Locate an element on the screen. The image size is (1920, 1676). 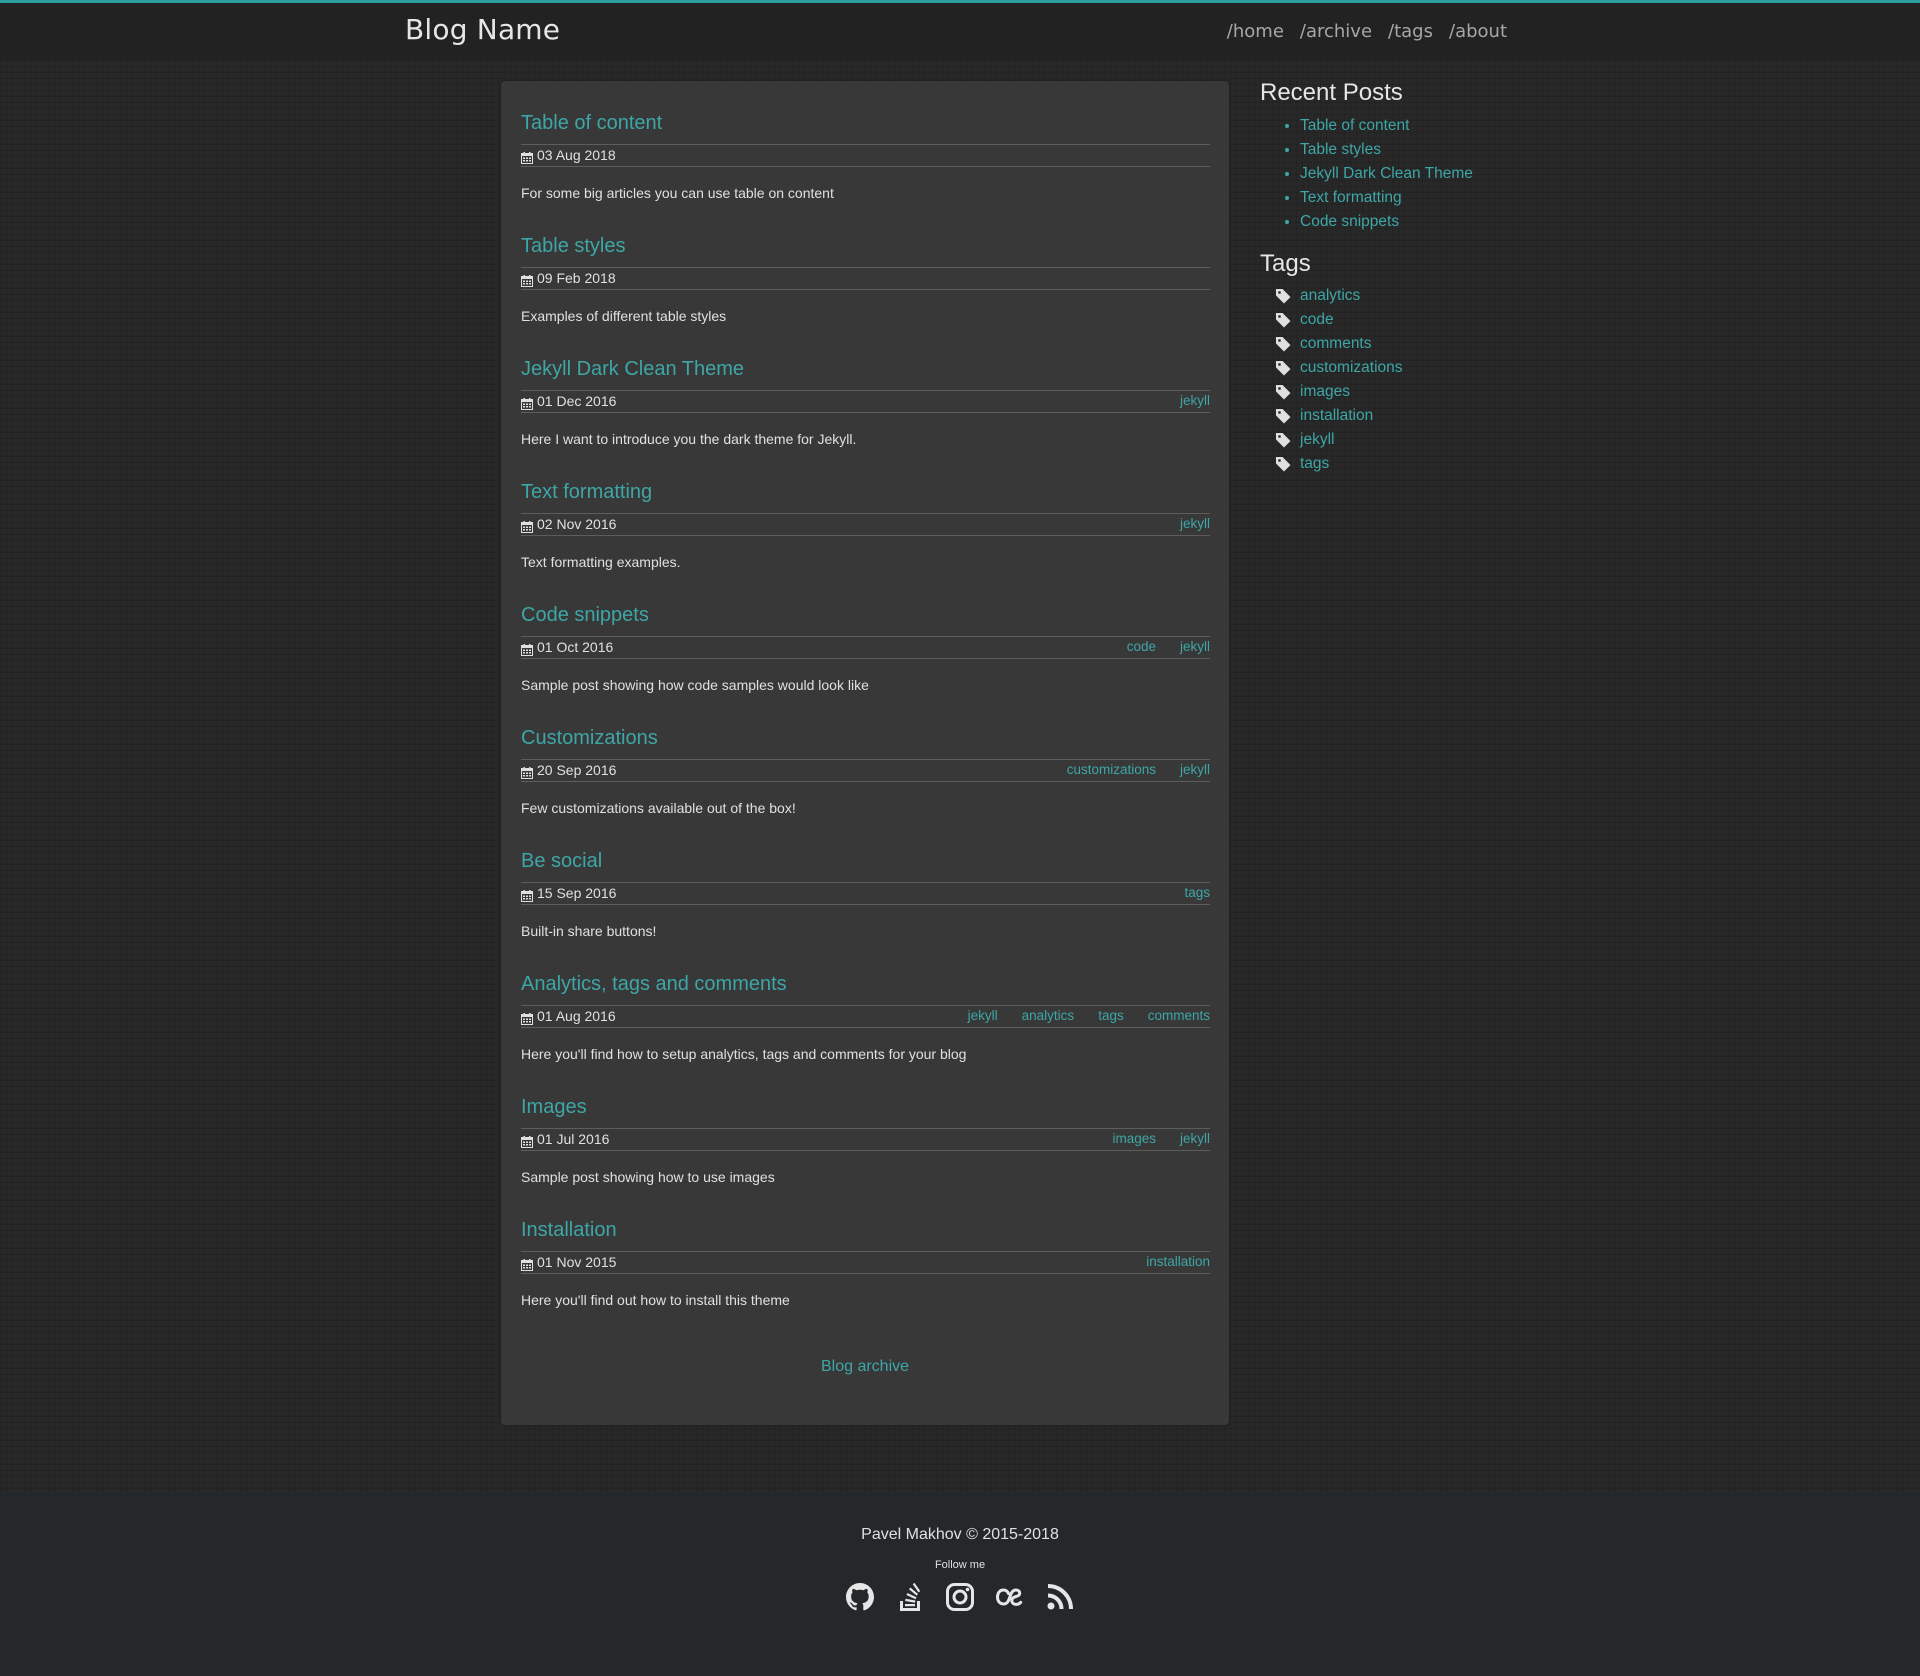
post-title-link: Installation is located at coordinates (569, 1230).